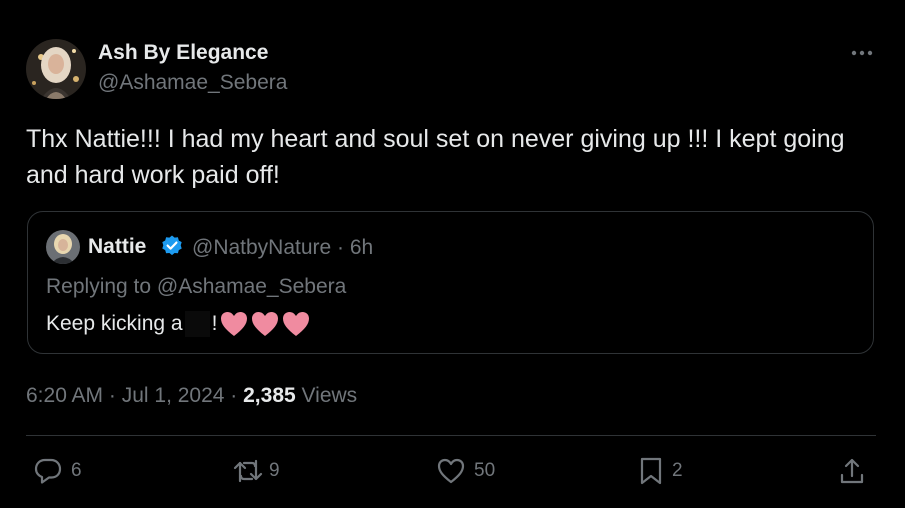  What do you see at coordinates (451, 471) in the screenshot?
I see `heart-outline-icon` at bounding box center [451, 471].